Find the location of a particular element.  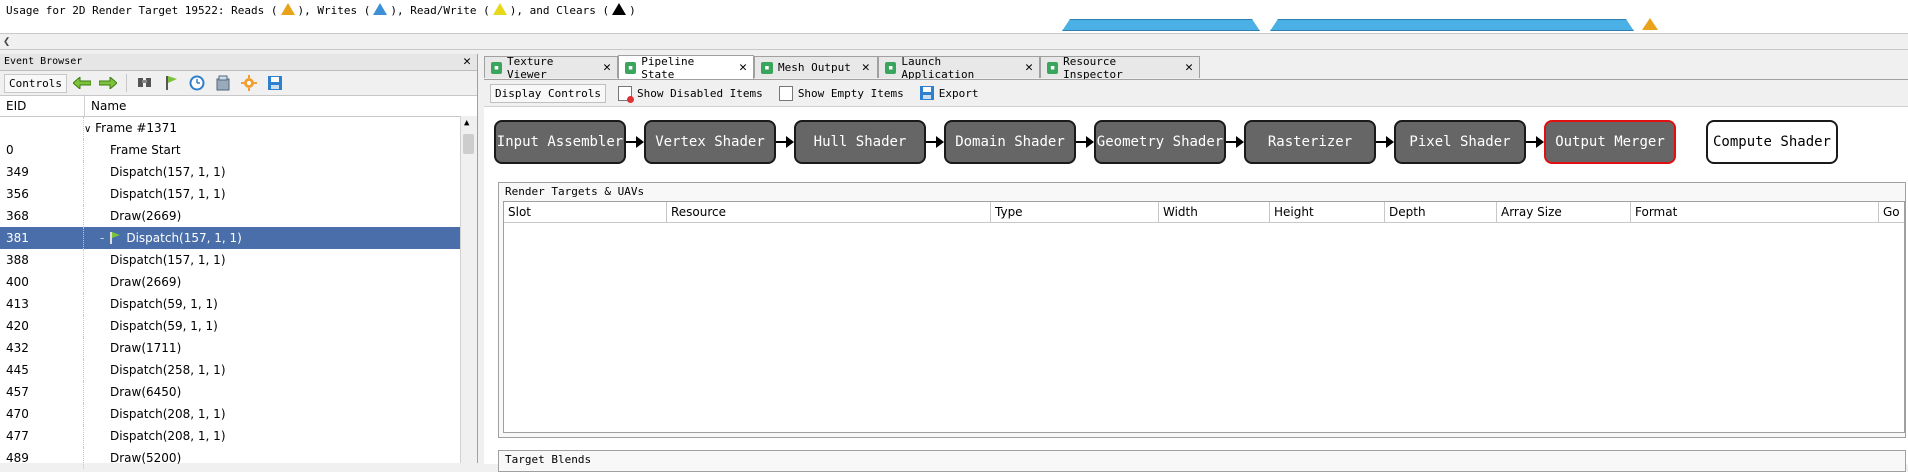

event-row: 432 Draw(1711) is located at coordinates (238, 348).